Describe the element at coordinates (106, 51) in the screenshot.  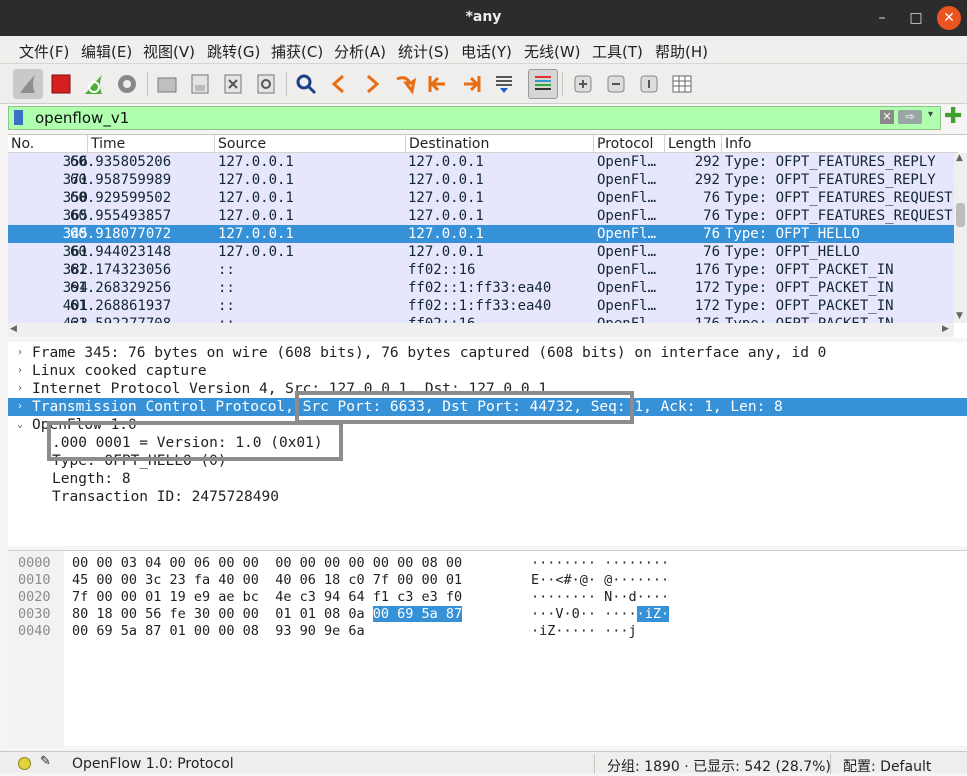
I see `menu-edit: 编辑(E)` at that location.